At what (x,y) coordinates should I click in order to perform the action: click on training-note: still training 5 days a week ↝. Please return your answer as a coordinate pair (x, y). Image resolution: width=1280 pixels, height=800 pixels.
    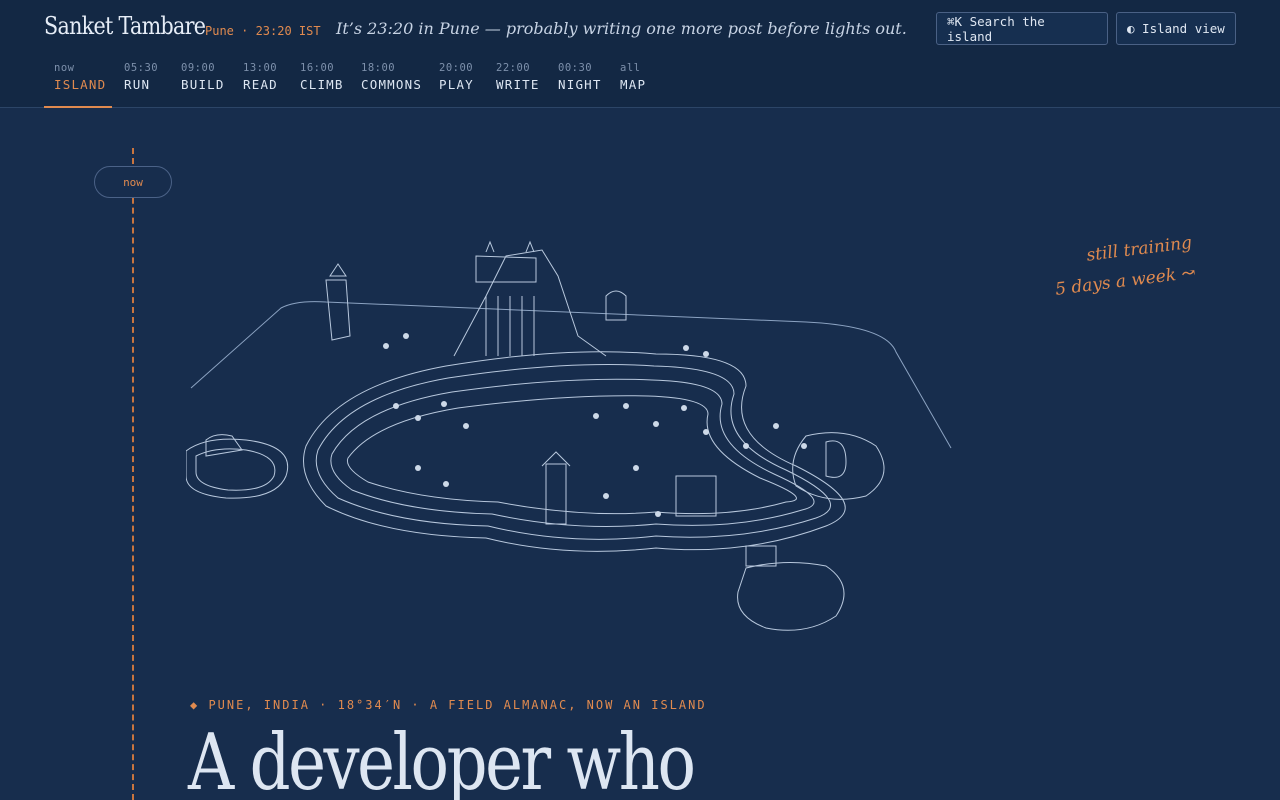
    Looking at the image, I should click on (1119, 267).